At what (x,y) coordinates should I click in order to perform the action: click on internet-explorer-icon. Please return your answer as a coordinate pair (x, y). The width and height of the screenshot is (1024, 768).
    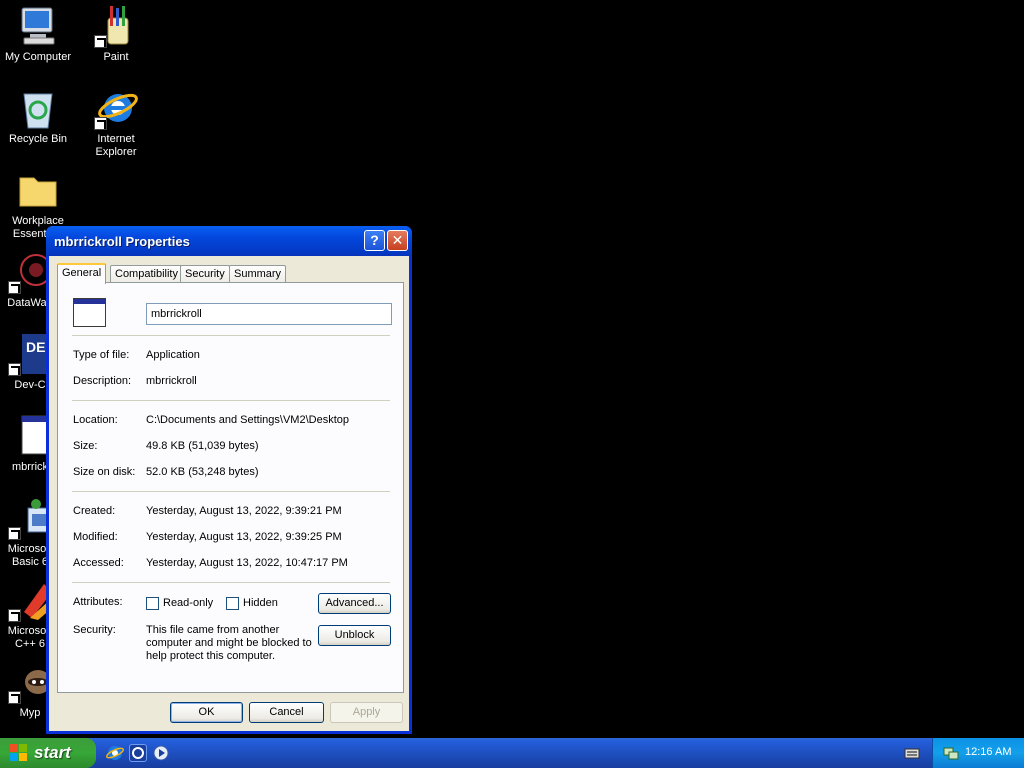
    Looking at the image, I should click on (116, 108).